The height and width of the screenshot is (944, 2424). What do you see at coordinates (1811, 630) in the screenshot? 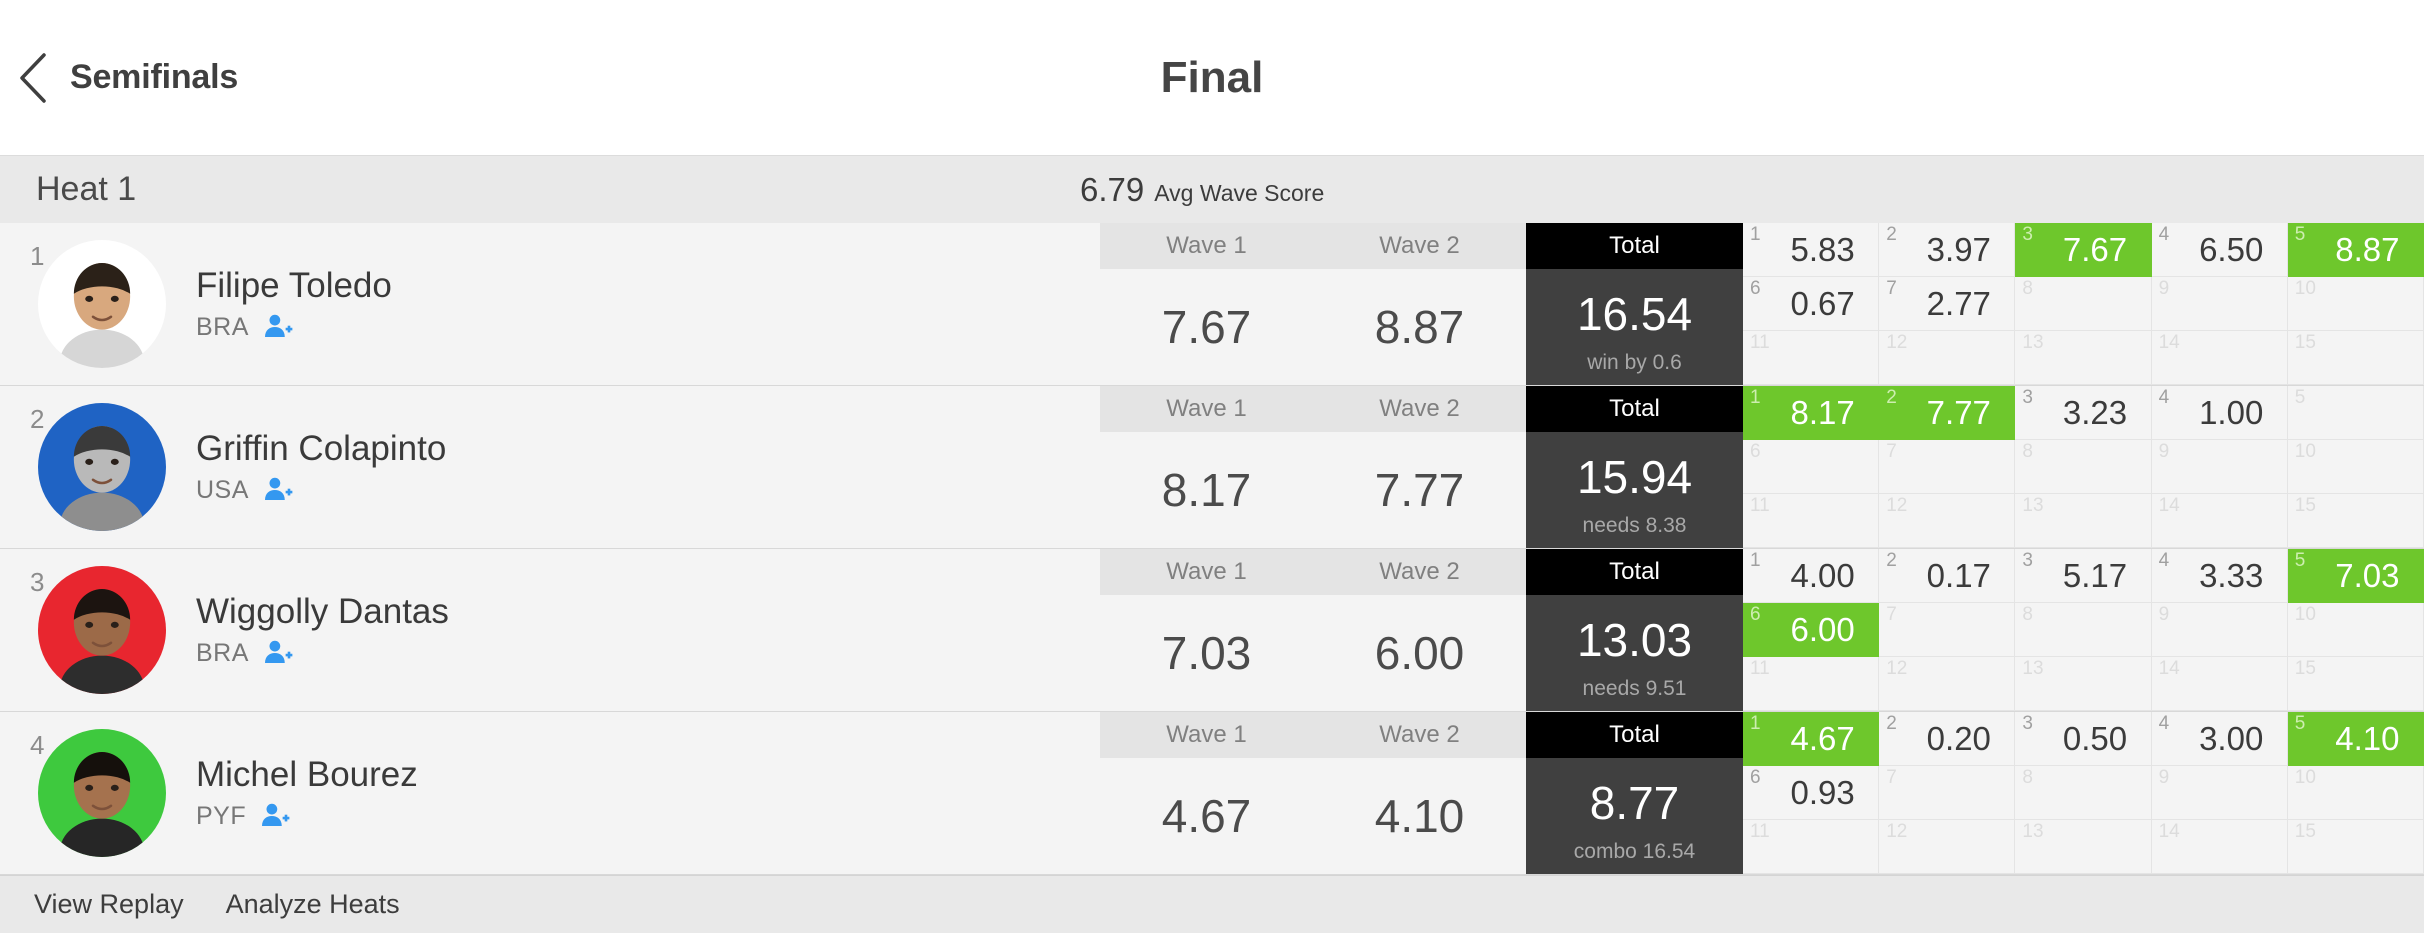
I see `wave-cell: 6 6.00` at bounding box center [1811, 630].